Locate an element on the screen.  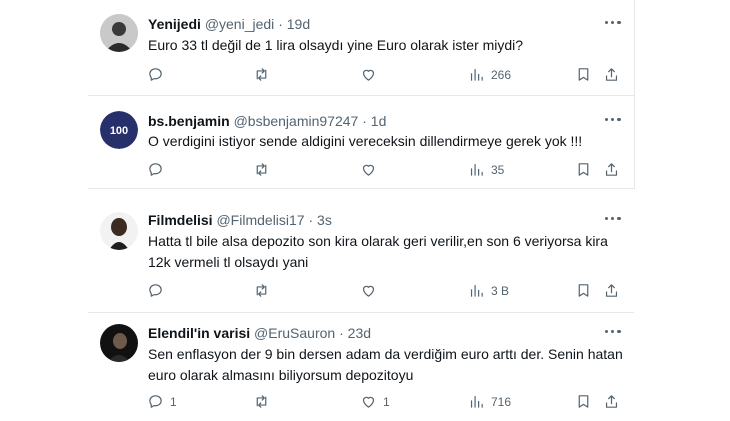
like-button: 1 is located at coordinates (375, 401).